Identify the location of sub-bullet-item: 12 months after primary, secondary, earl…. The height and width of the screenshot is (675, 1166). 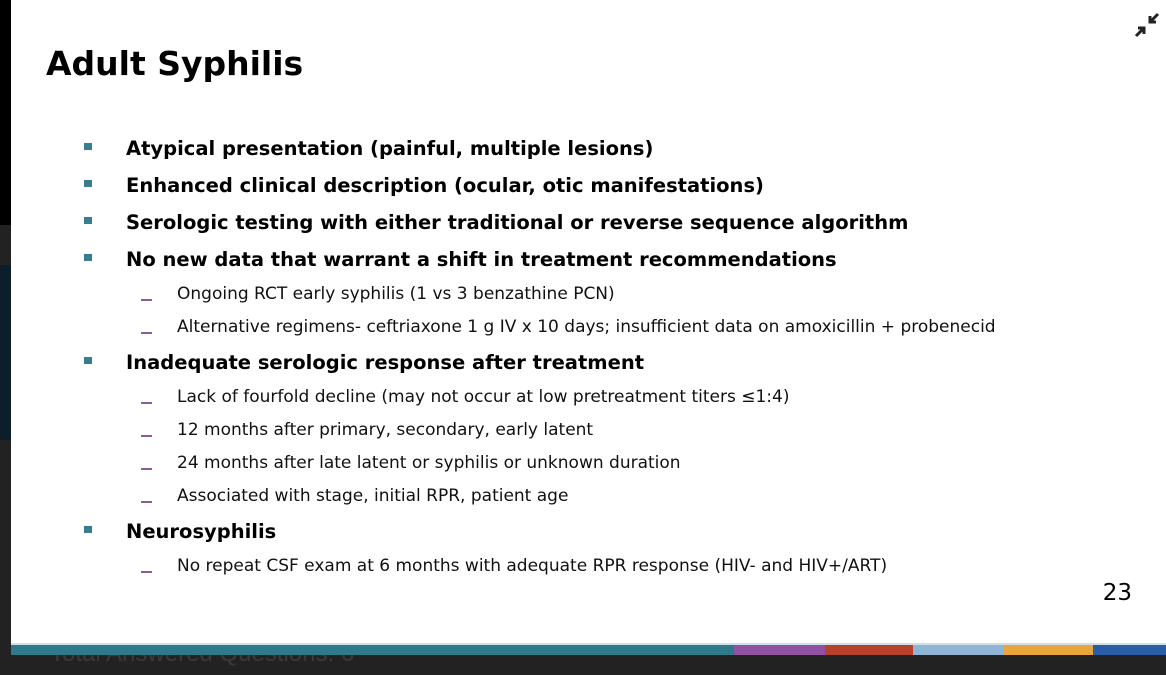
(581, 430).